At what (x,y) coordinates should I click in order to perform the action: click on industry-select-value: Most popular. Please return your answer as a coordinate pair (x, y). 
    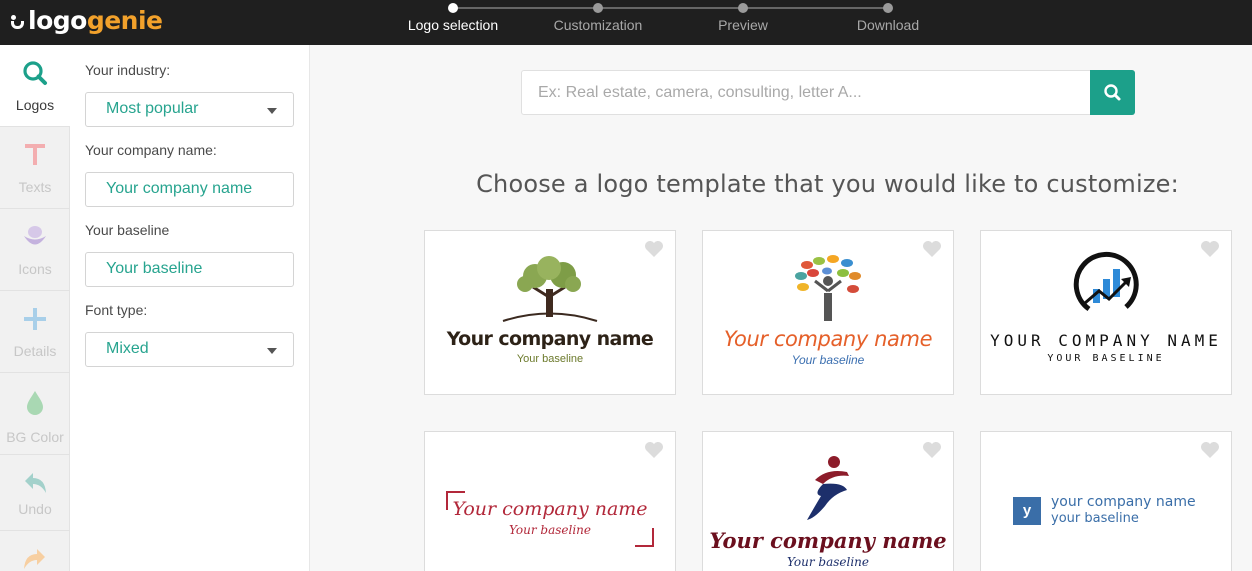
    Looking at the image, I should click on (152, 108).